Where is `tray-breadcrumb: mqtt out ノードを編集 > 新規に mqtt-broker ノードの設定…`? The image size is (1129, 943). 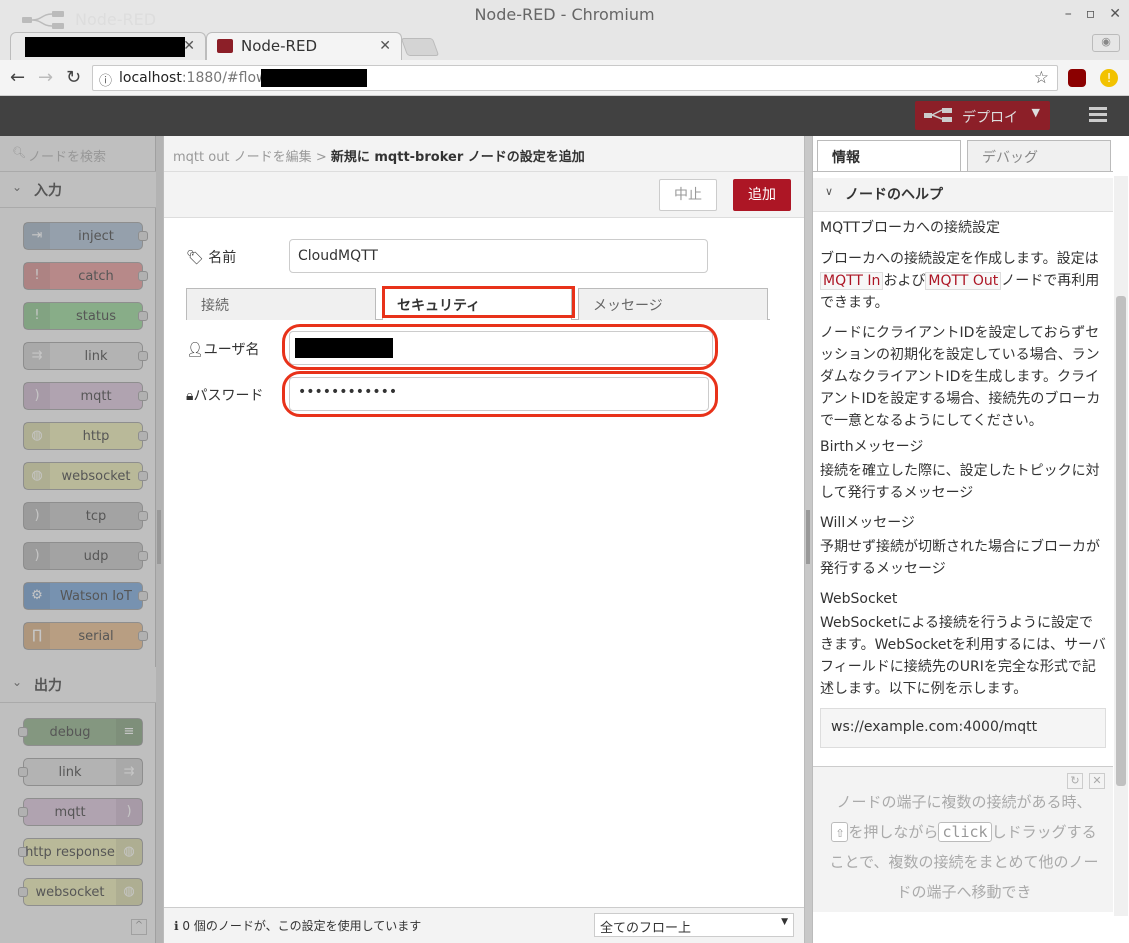 tray-breadcrumb: mqtt out ノードを編集 > 新規に mqtt-broker ノードの設定… is located at coordinates (484, 154).